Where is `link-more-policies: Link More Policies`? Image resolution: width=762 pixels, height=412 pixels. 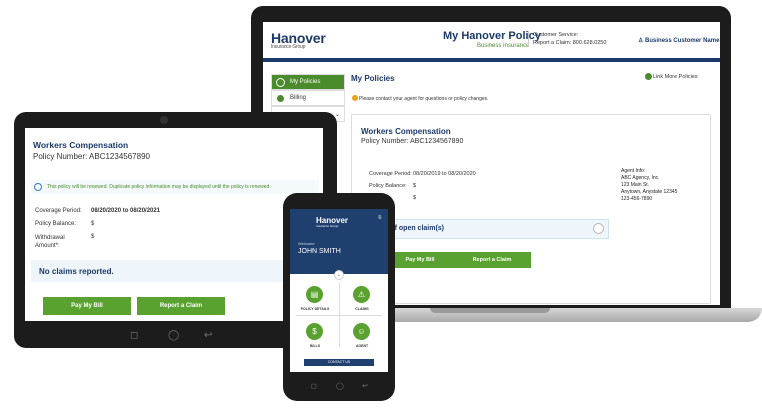 link-more-policies: Link More Policies is located at coordinates (675, 77).